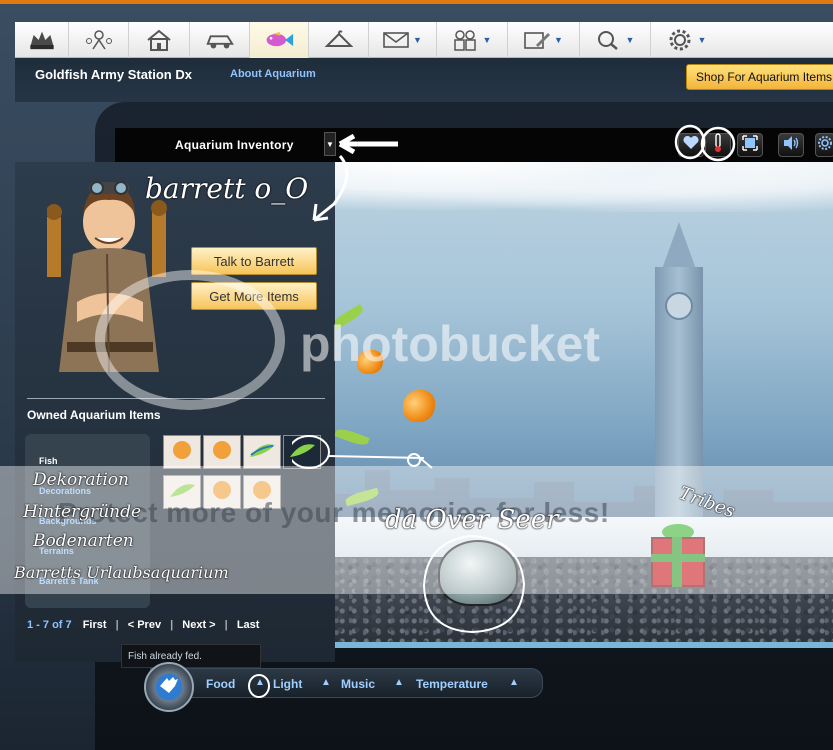  I want to click on hanger-icon, so click(339, 40).